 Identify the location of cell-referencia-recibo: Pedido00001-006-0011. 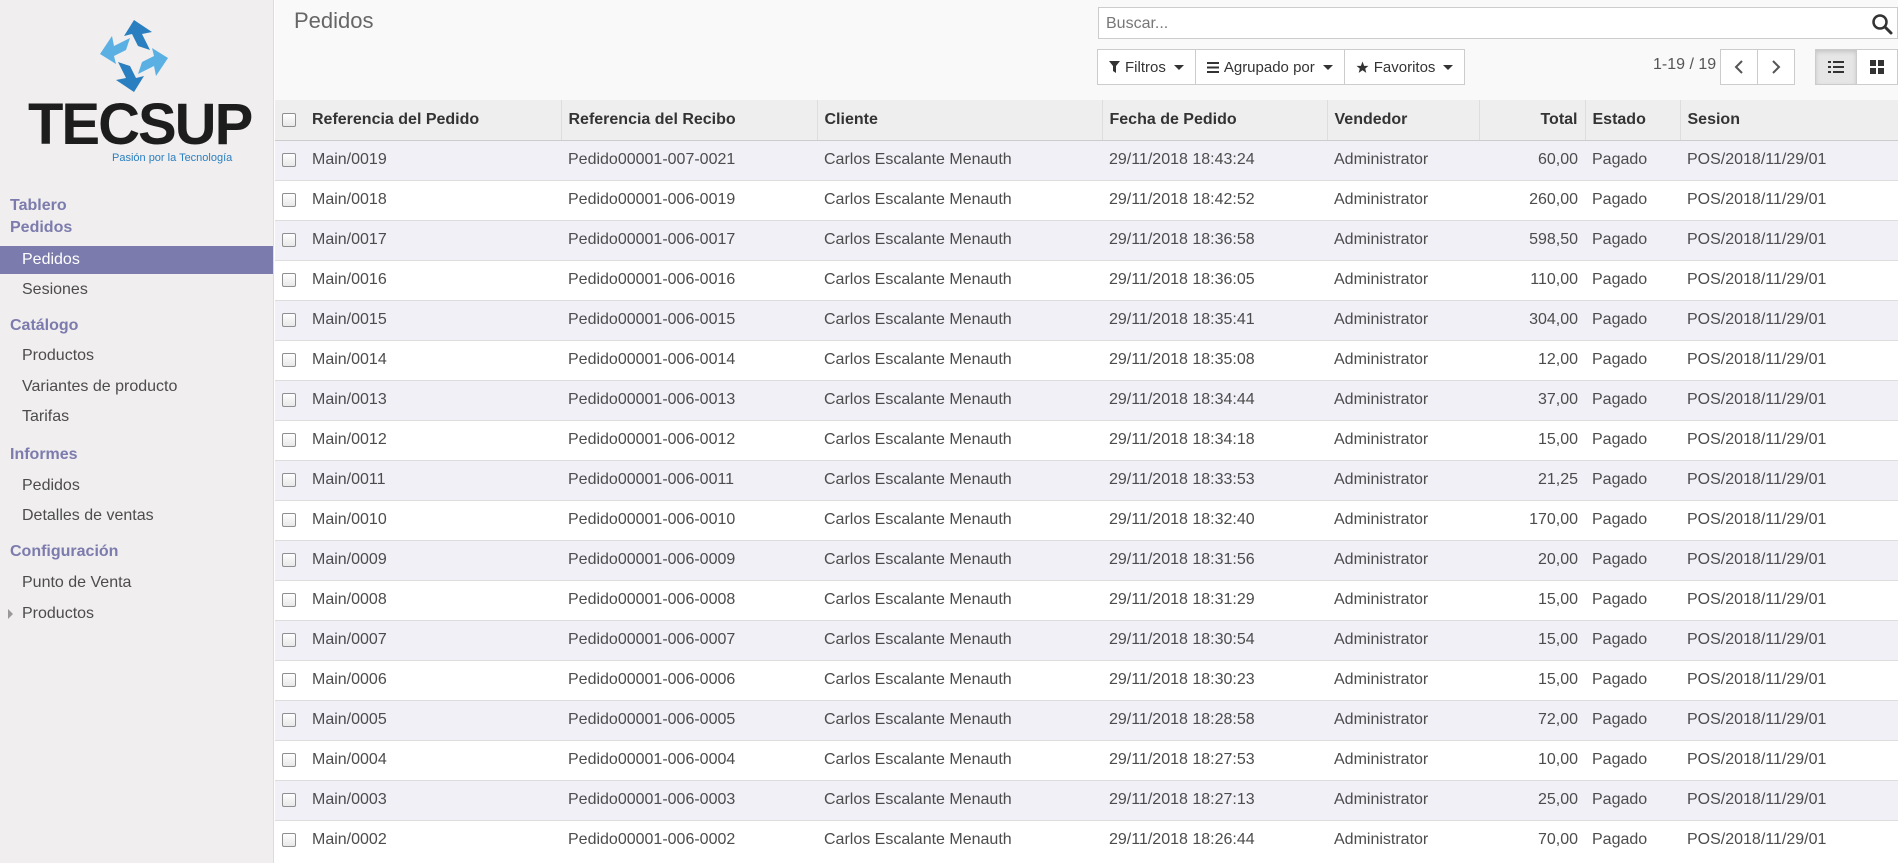
(689, 479).